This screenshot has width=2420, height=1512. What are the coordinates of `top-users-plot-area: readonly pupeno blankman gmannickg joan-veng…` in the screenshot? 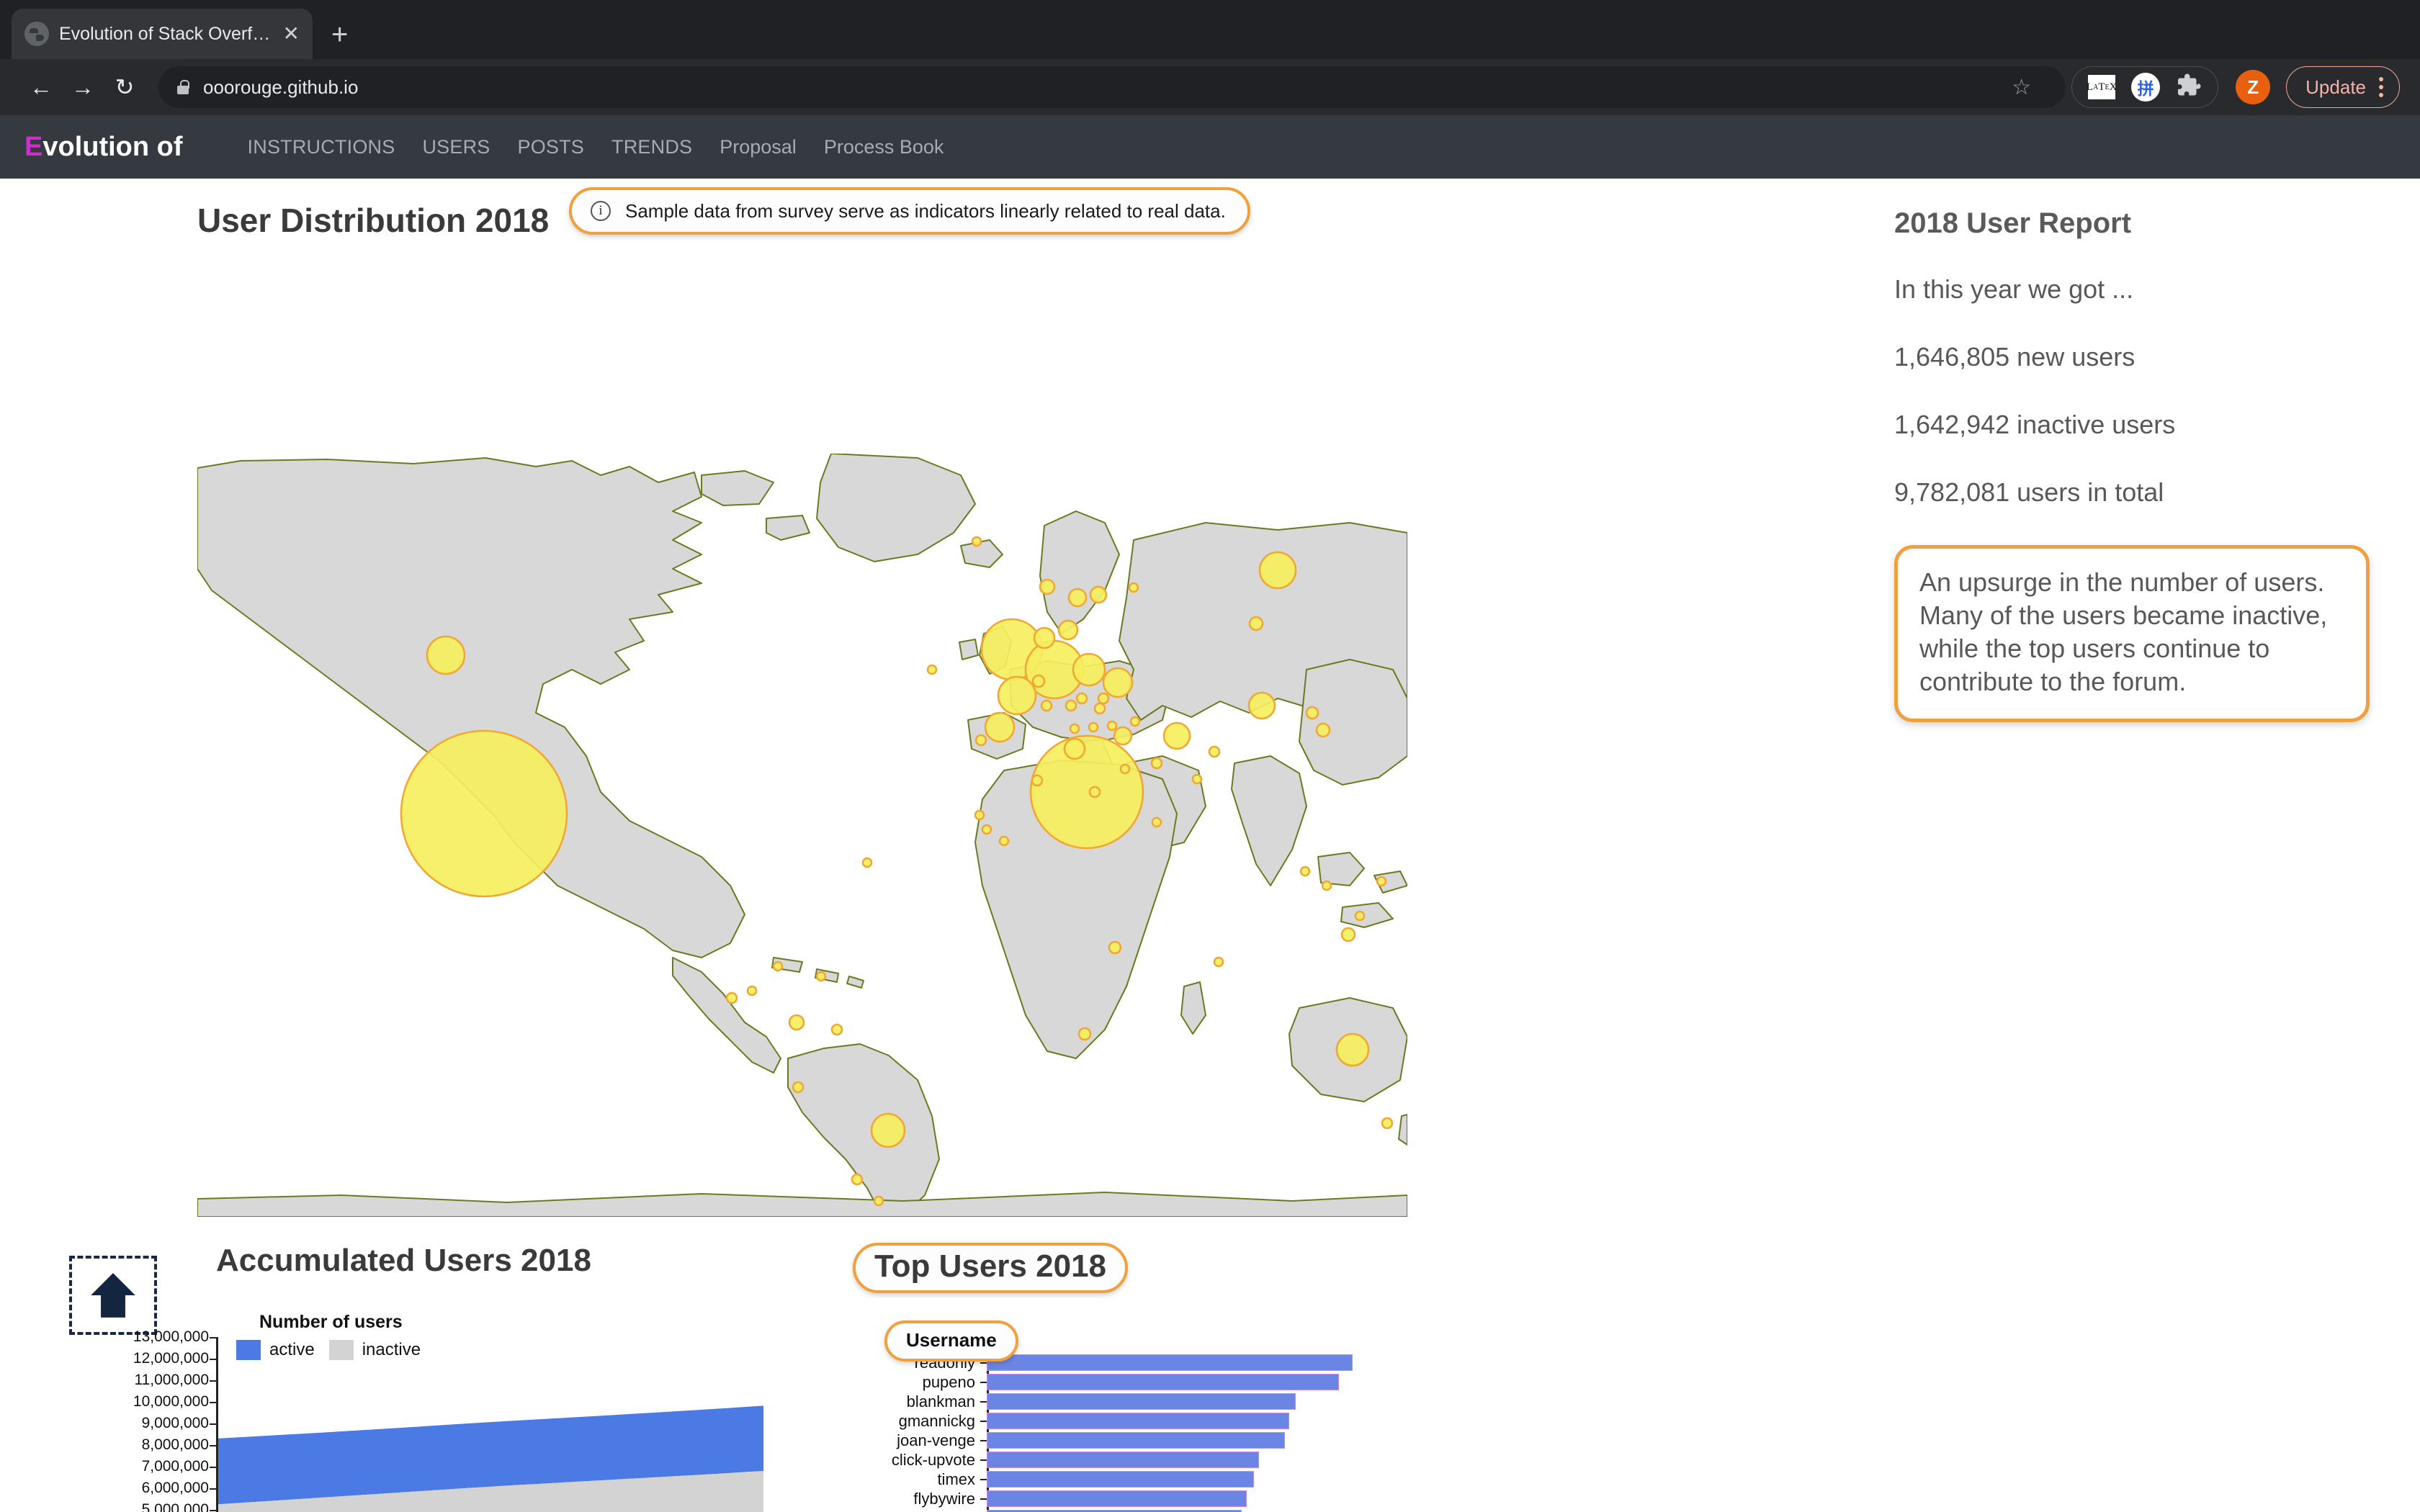 It's located at (1170, 1431).